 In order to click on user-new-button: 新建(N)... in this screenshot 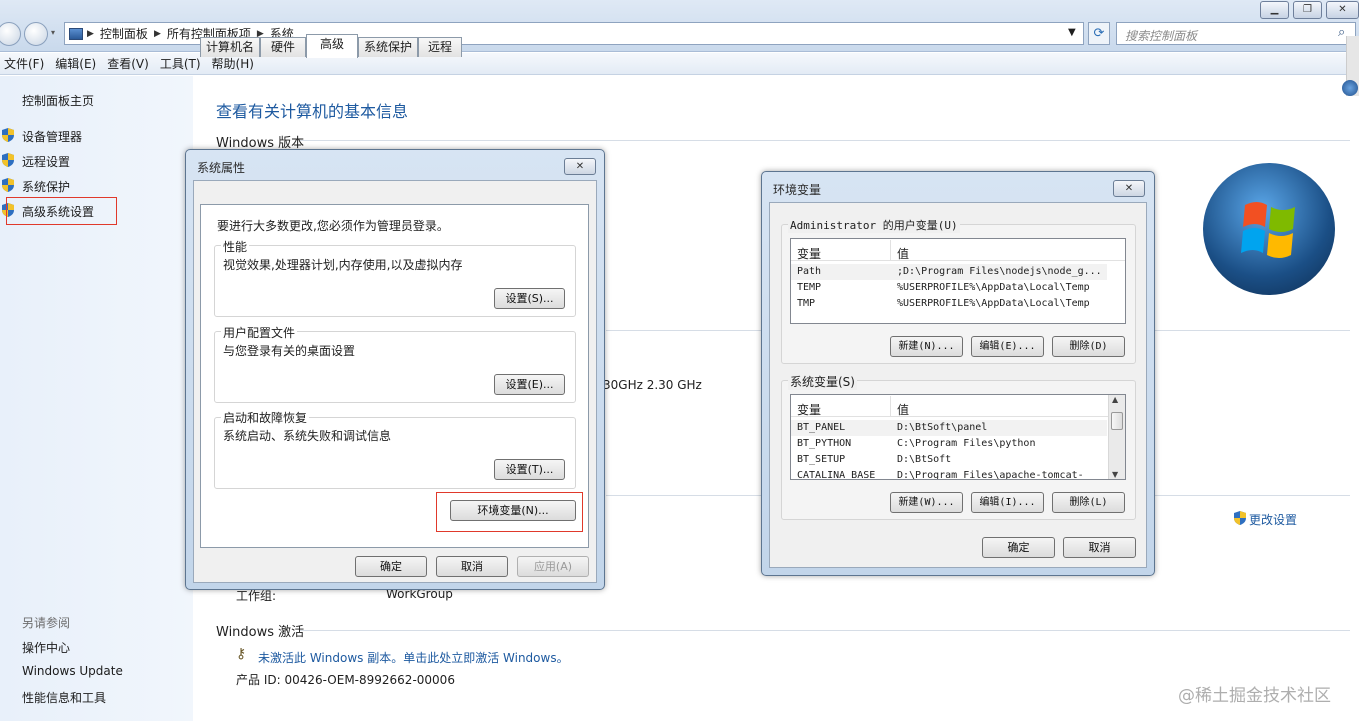, I will do `click(926, 346)`.